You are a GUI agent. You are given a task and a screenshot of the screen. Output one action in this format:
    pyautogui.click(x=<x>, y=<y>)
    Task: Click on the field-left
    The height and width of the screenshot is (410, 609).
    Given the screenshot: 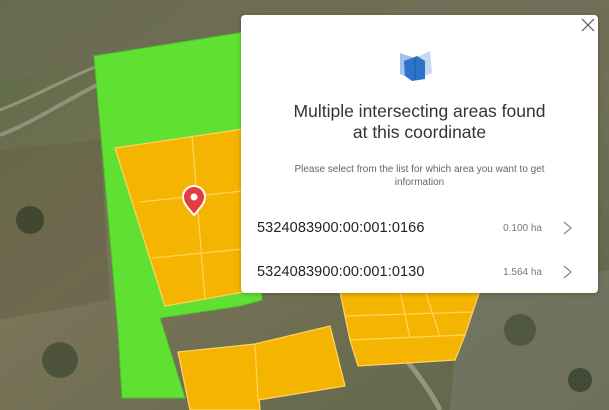 What is the action you would take?
    pyautogui.click(x=55, y=230)
    